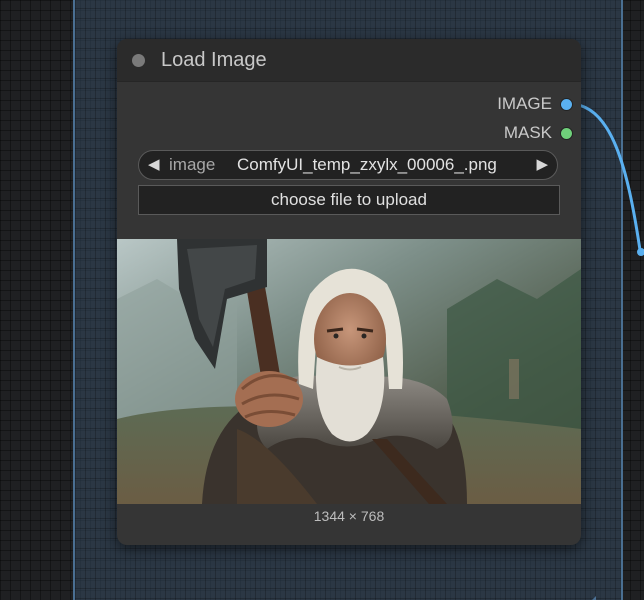 The image size is (644, 600). I want to click on preview-dimensions: 1344 × 768, so click(349, 516).